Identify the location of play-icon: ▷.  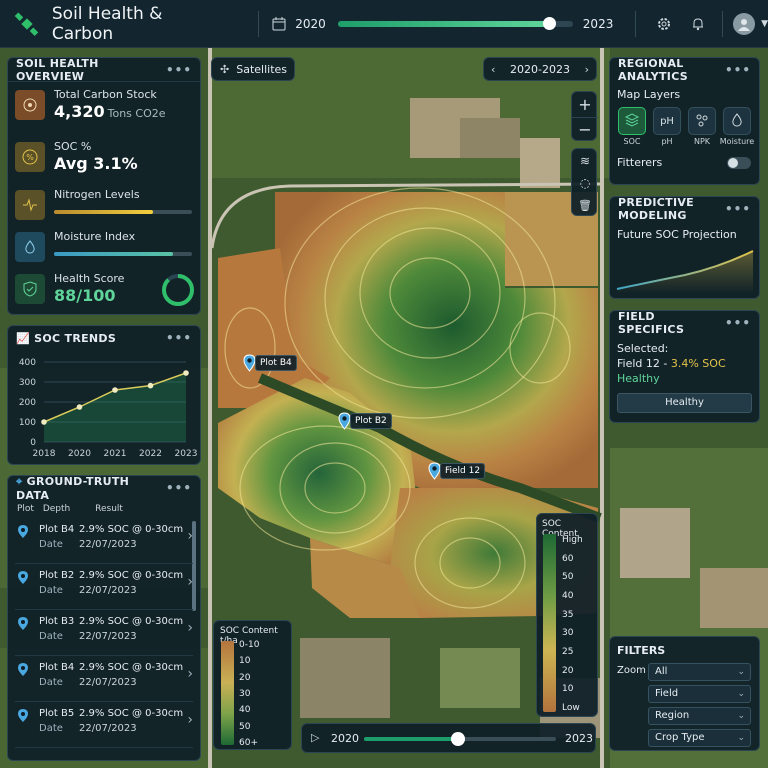
(315, 737).